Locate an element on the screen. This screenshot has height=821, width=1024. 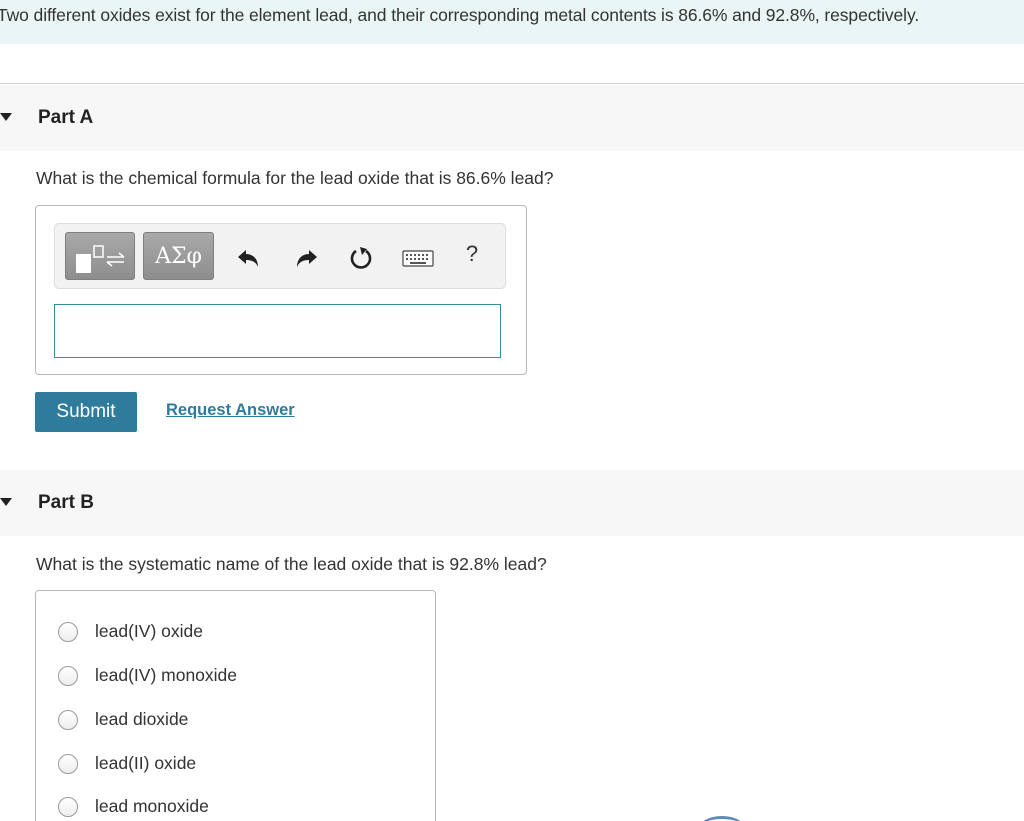
option-lead-iv-monoxide: lead(IV) monoxide is located at coordinates (238, 677).